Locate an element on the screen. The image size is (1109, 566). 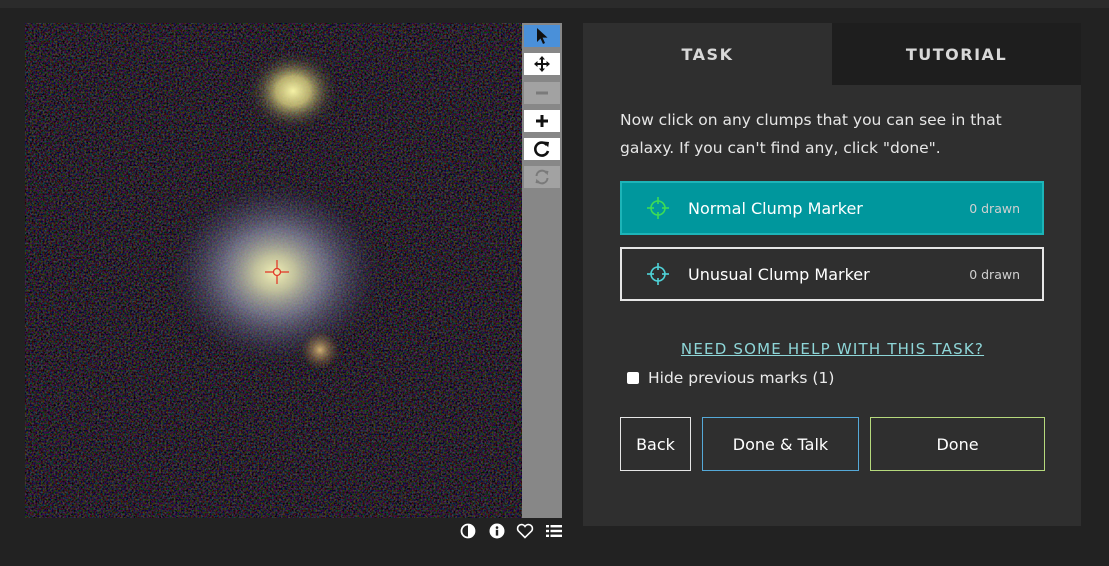
unusual-clump-marker-count: 0 drawn is located at coordinates (994, 274).